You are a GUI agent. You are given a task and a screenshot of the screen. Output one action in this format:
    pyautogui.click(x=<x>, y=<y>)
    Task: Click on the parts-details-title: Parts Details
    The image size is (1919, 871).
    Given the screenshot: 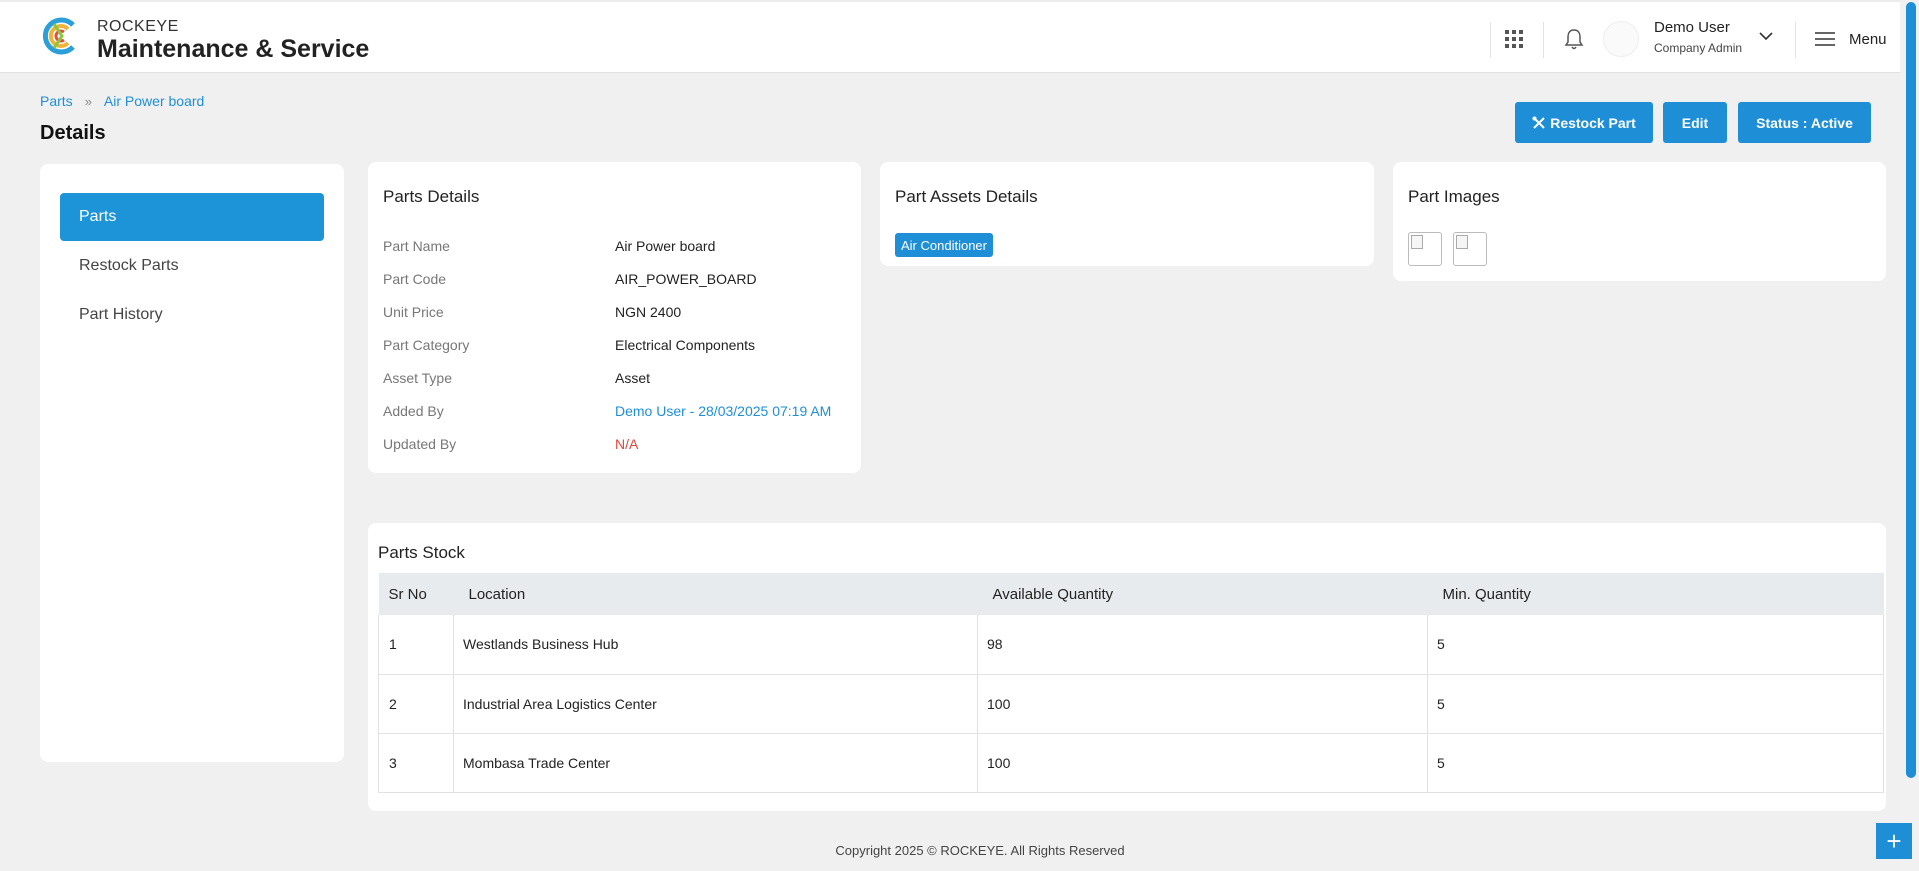 What is the action you would take?
    pyautogui.click(x=431, y=196)
    